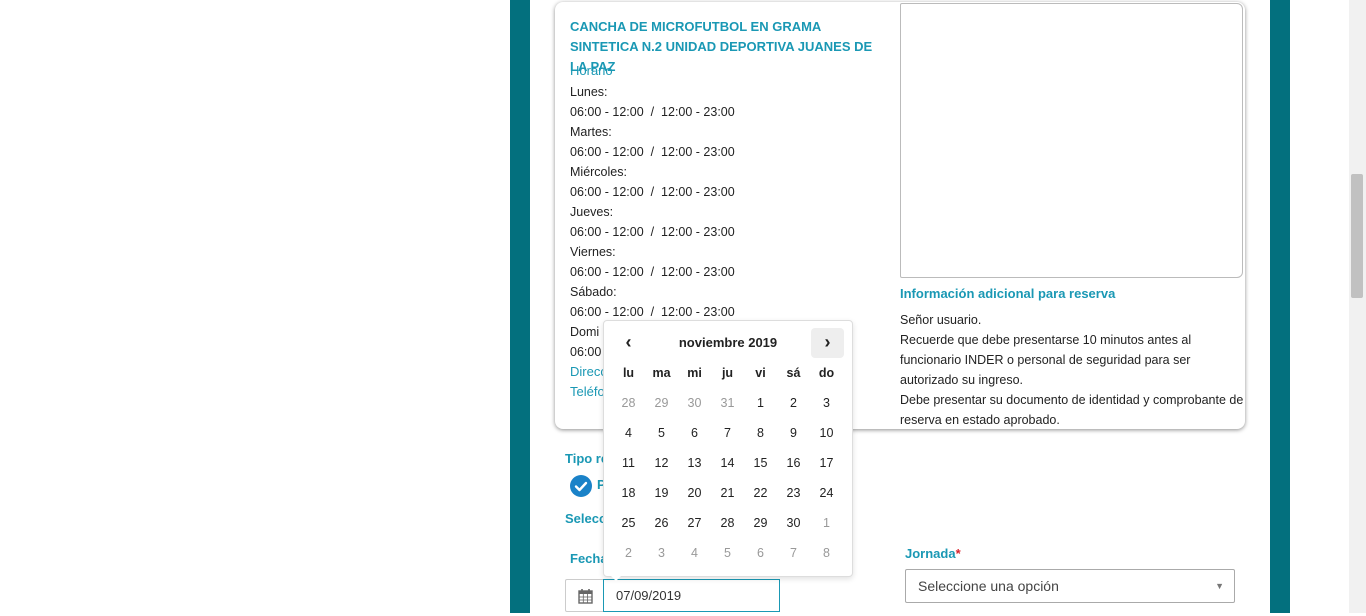 The width and height of the screenshot is (1366, 616). What do you see at coordinates (588, 371) in the screenshot?
I see `direction-label: Direcc` at bounding box center [588, 371].